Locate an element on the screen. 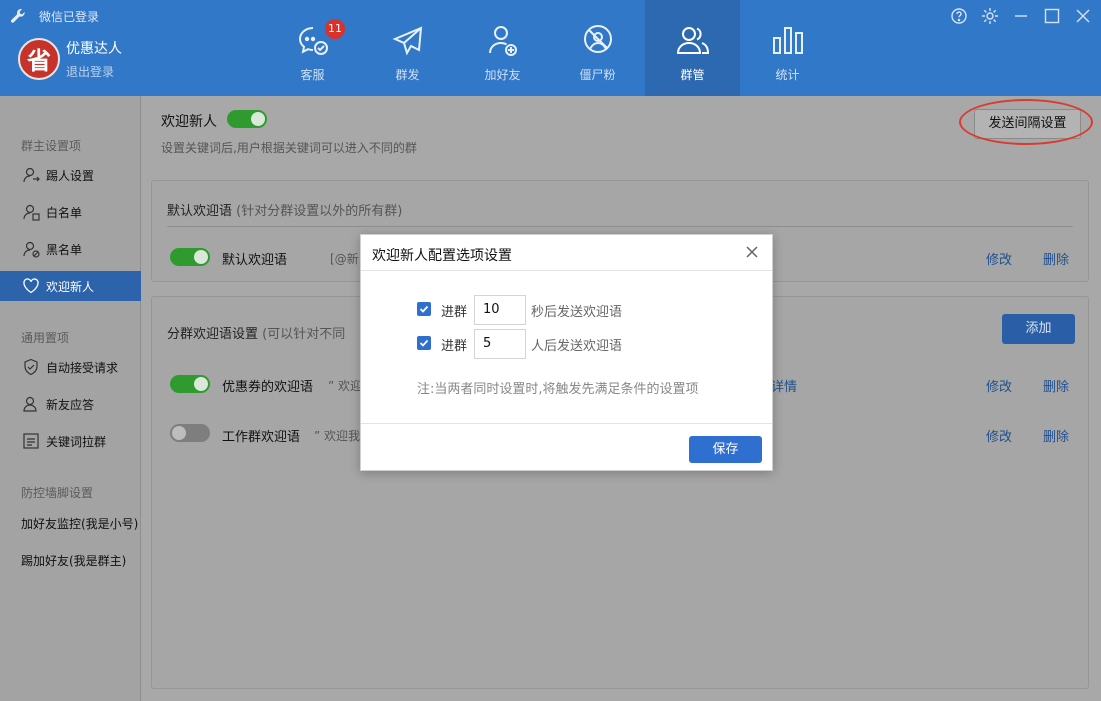 This screenshot has height=701, width=1101. sidebar-item-keyword-invite: 关键词拉群 is located at coordinates (70, 441).